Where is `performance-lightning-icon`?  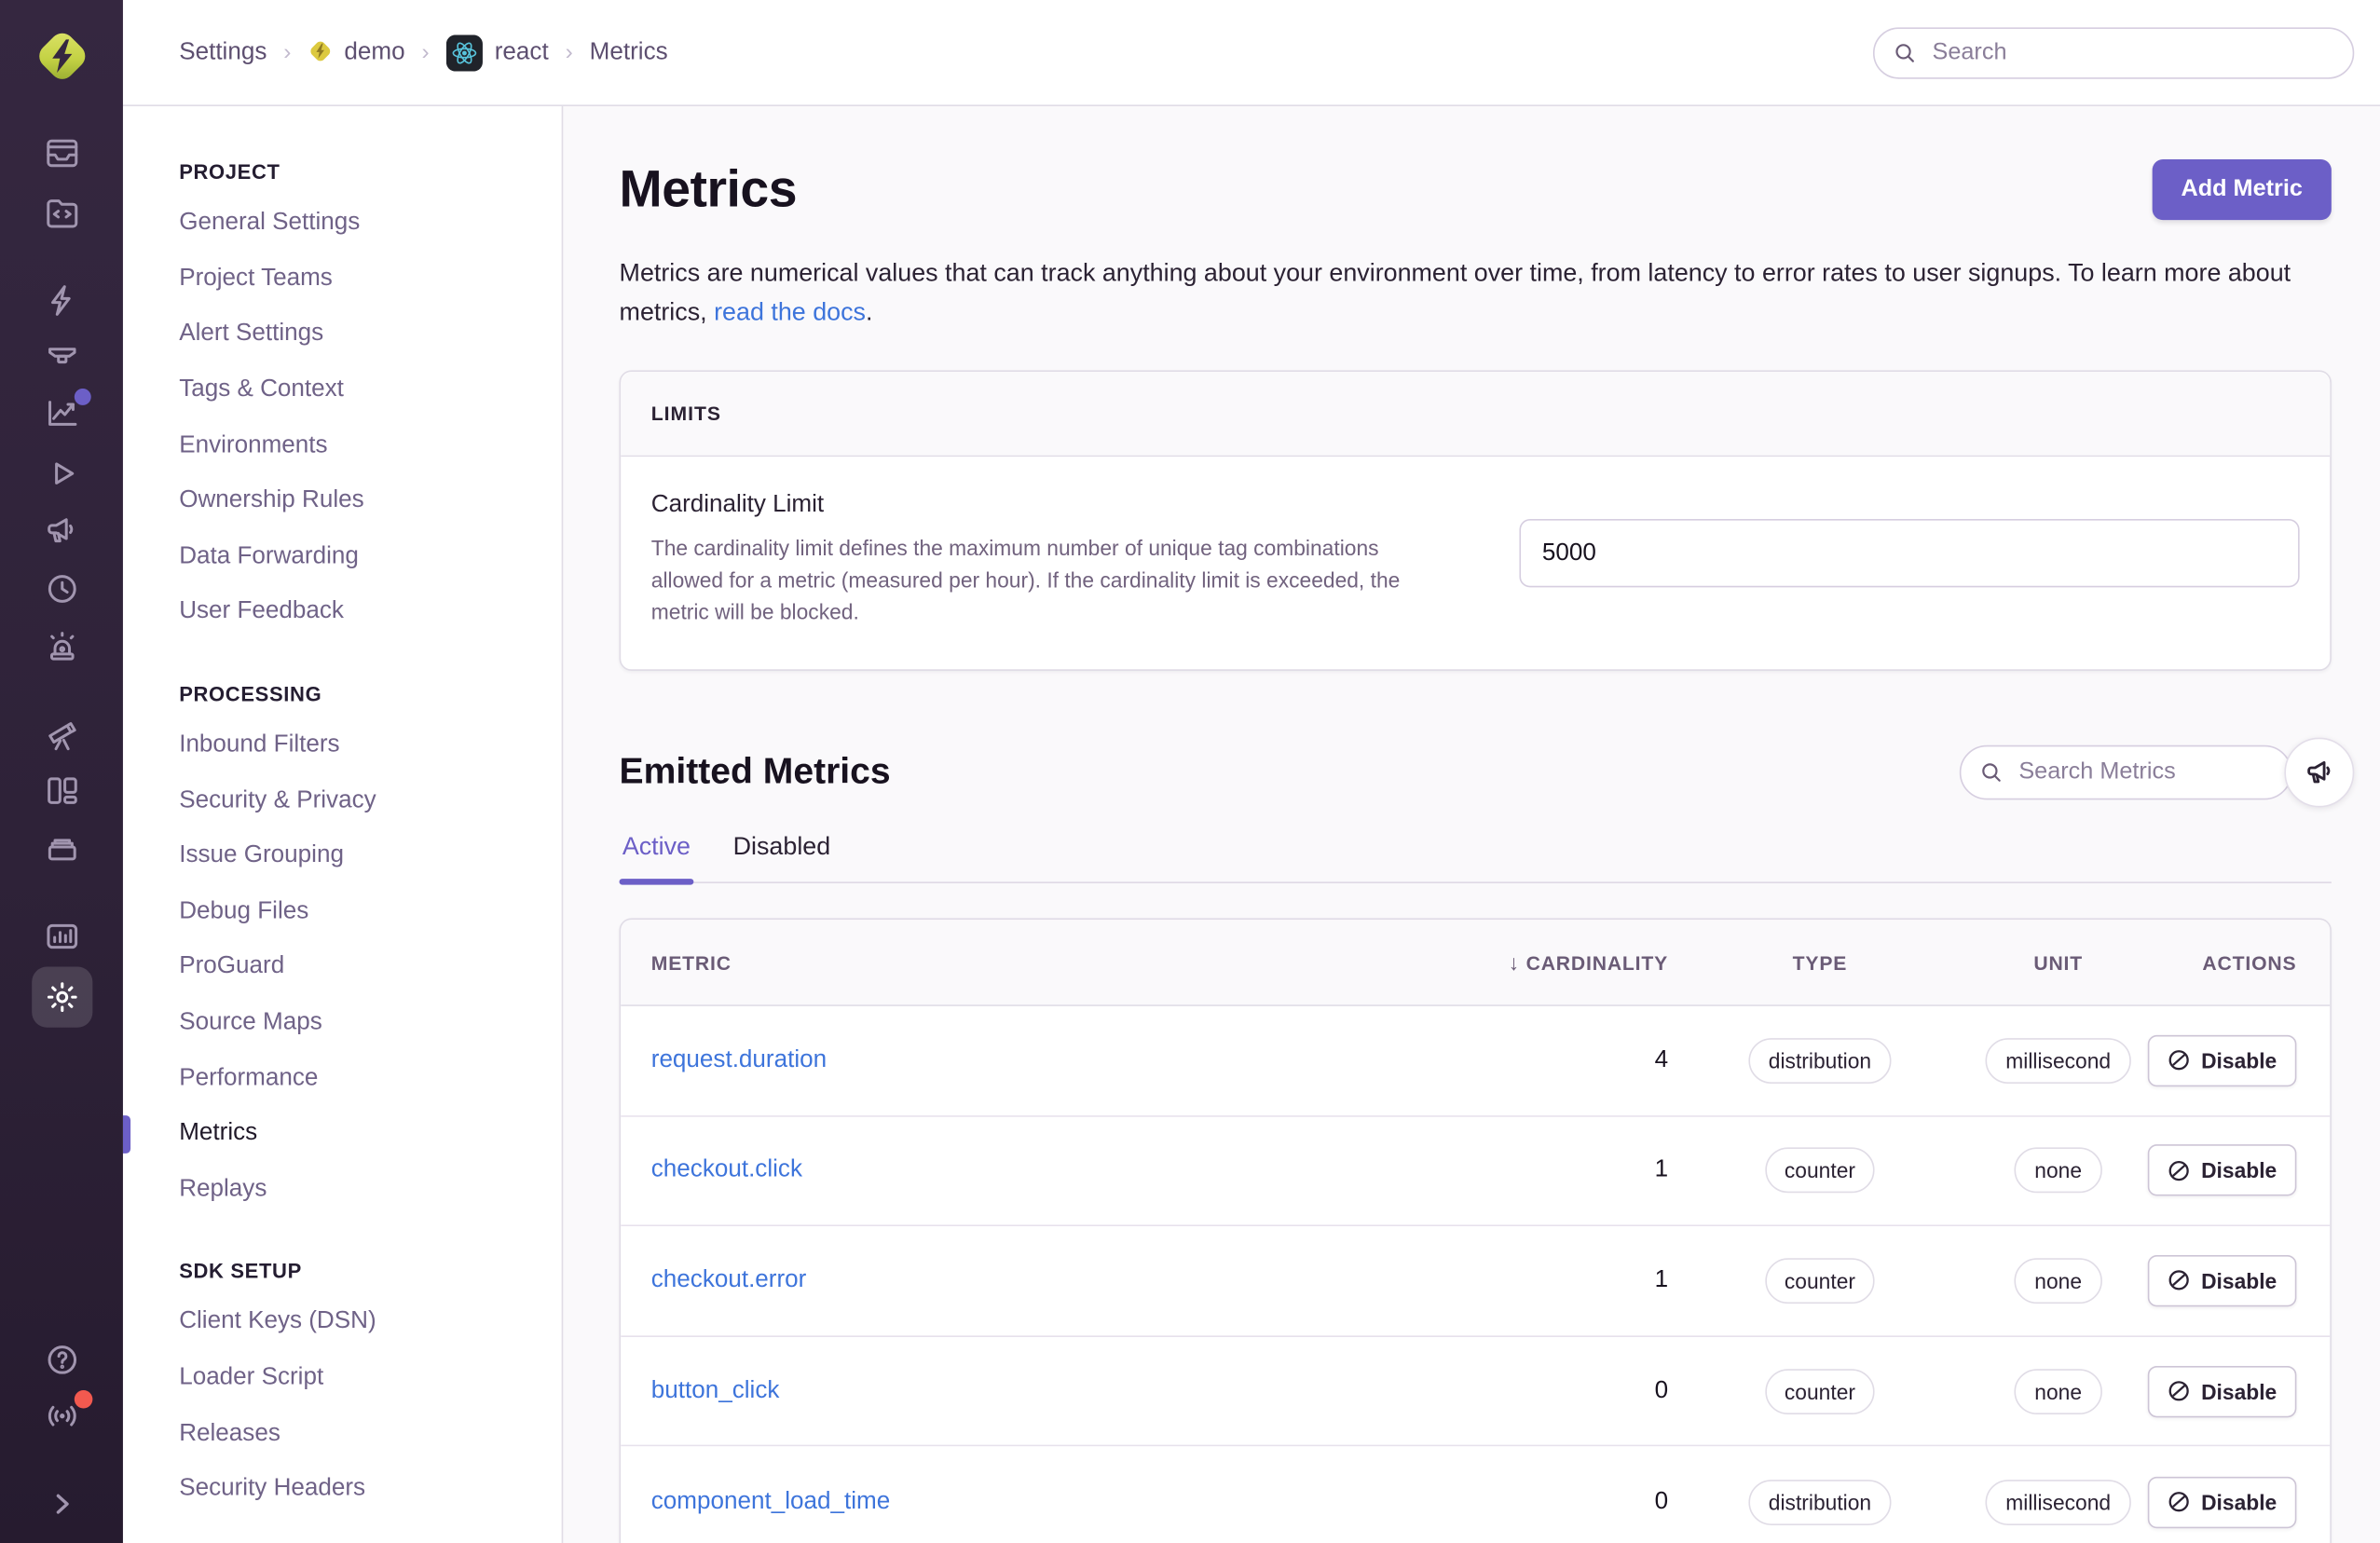
performance-lightning-icon is located at coordinates (61, 300).